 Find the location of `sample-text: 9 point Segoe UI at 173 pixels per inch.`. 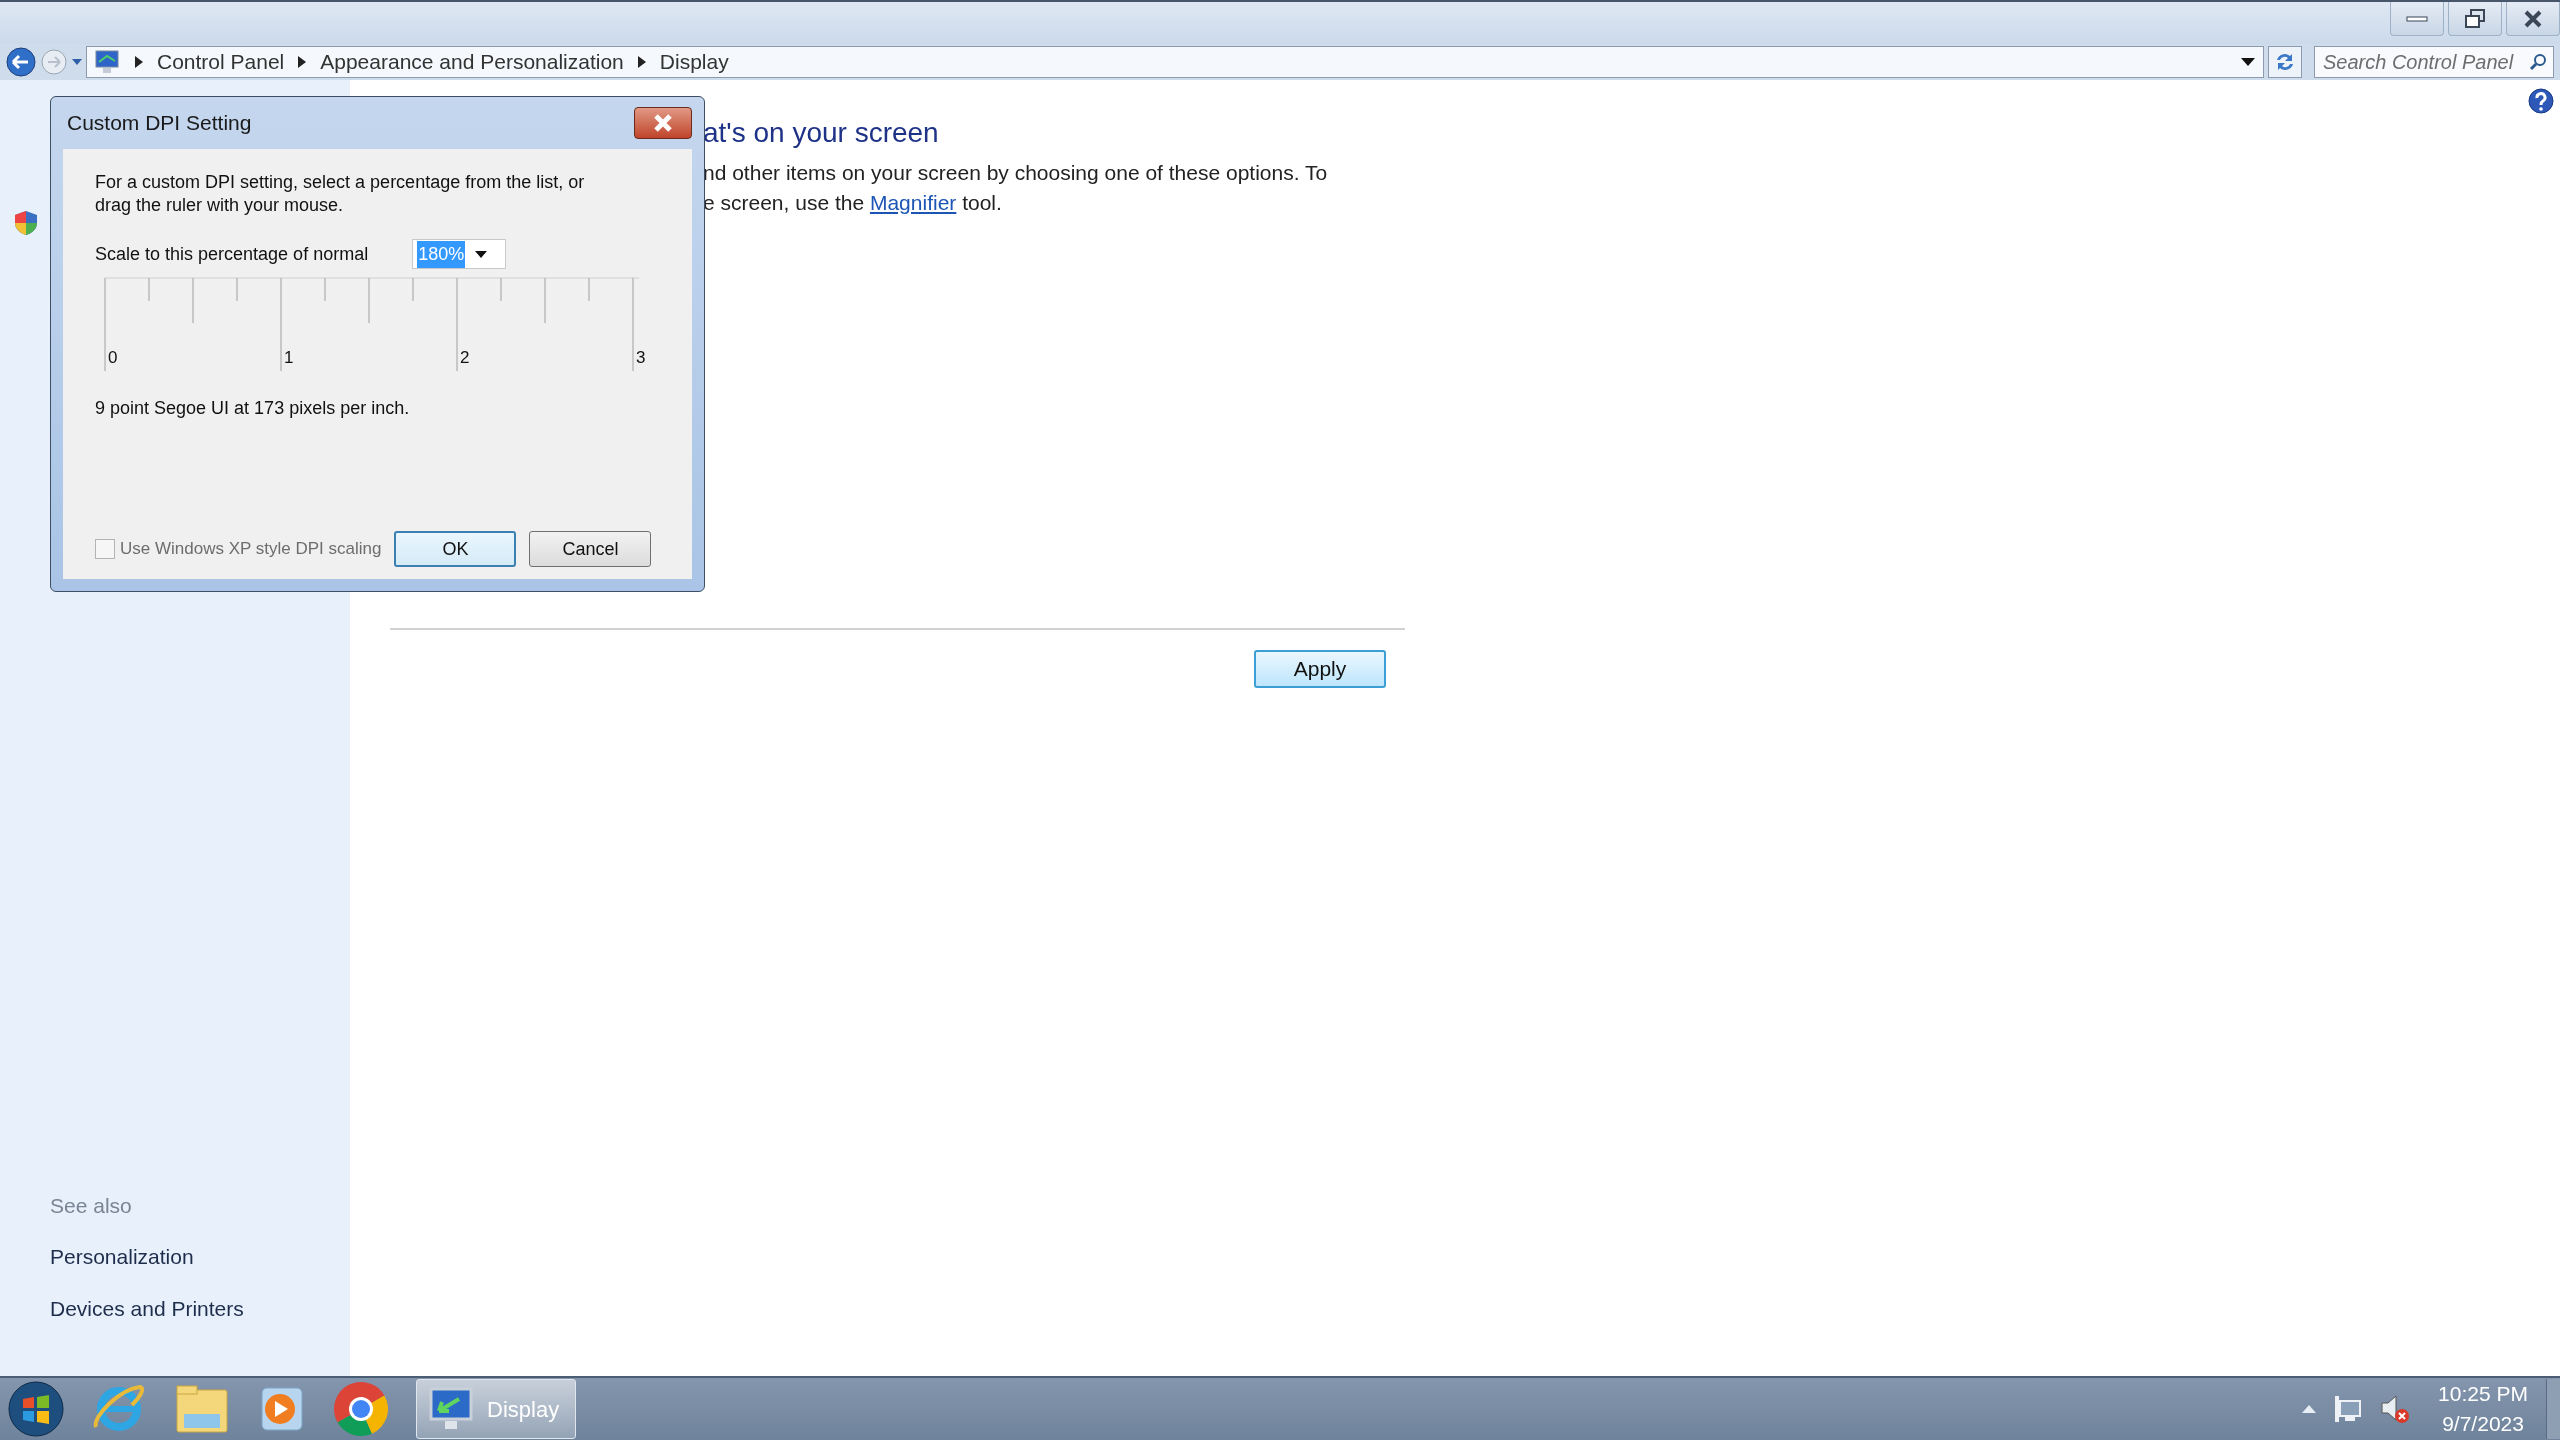

sample-text: 9 point Segoe UI at 173 pixels per inch. is located at coordinates (253, 408).